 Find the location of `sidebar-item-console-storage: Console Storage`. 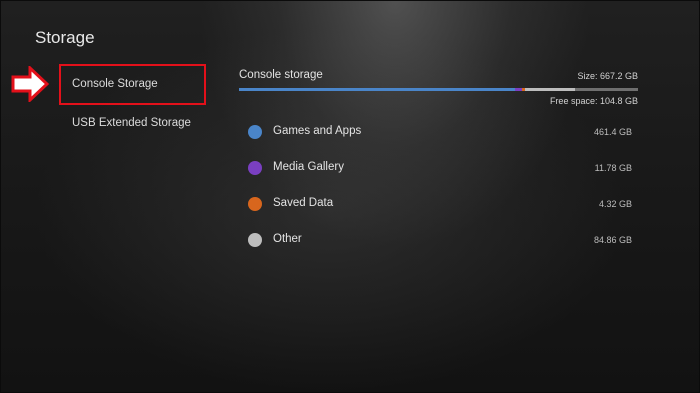

sidebar-item-console-storage: Console Storage is located at coordinates (115, 84).